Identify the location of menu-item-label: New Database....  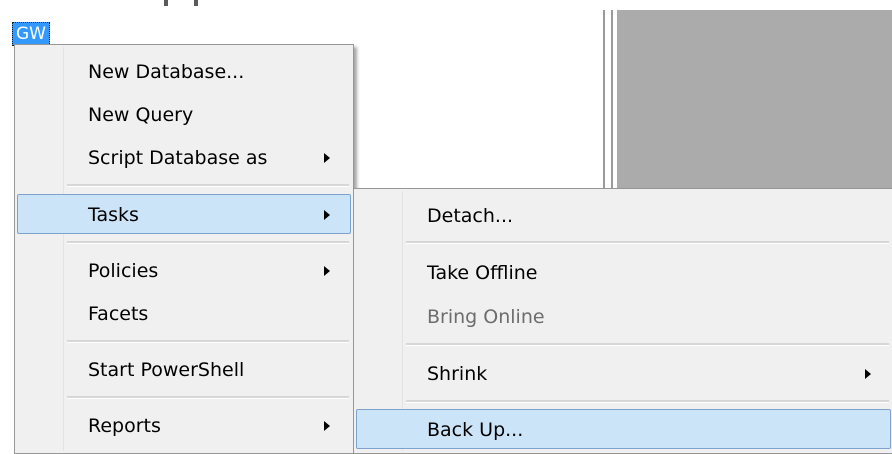
(166, 72).